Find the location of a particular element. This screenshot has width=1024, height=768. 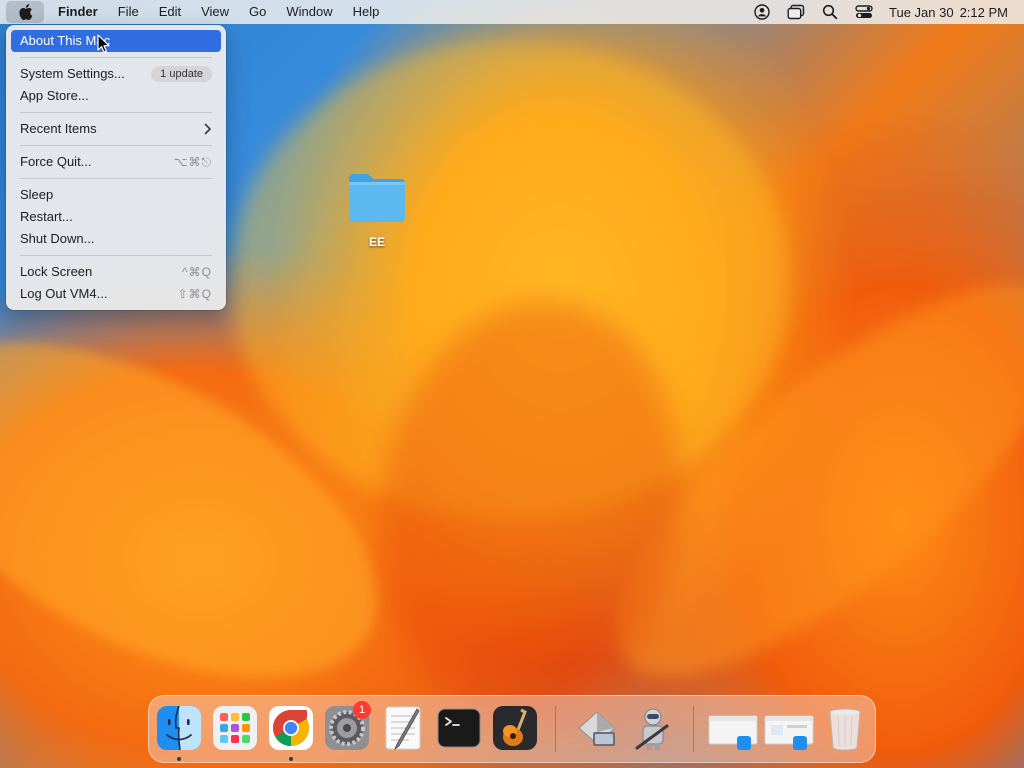

desktop-folder: EE is located at coordinates (377, 210).